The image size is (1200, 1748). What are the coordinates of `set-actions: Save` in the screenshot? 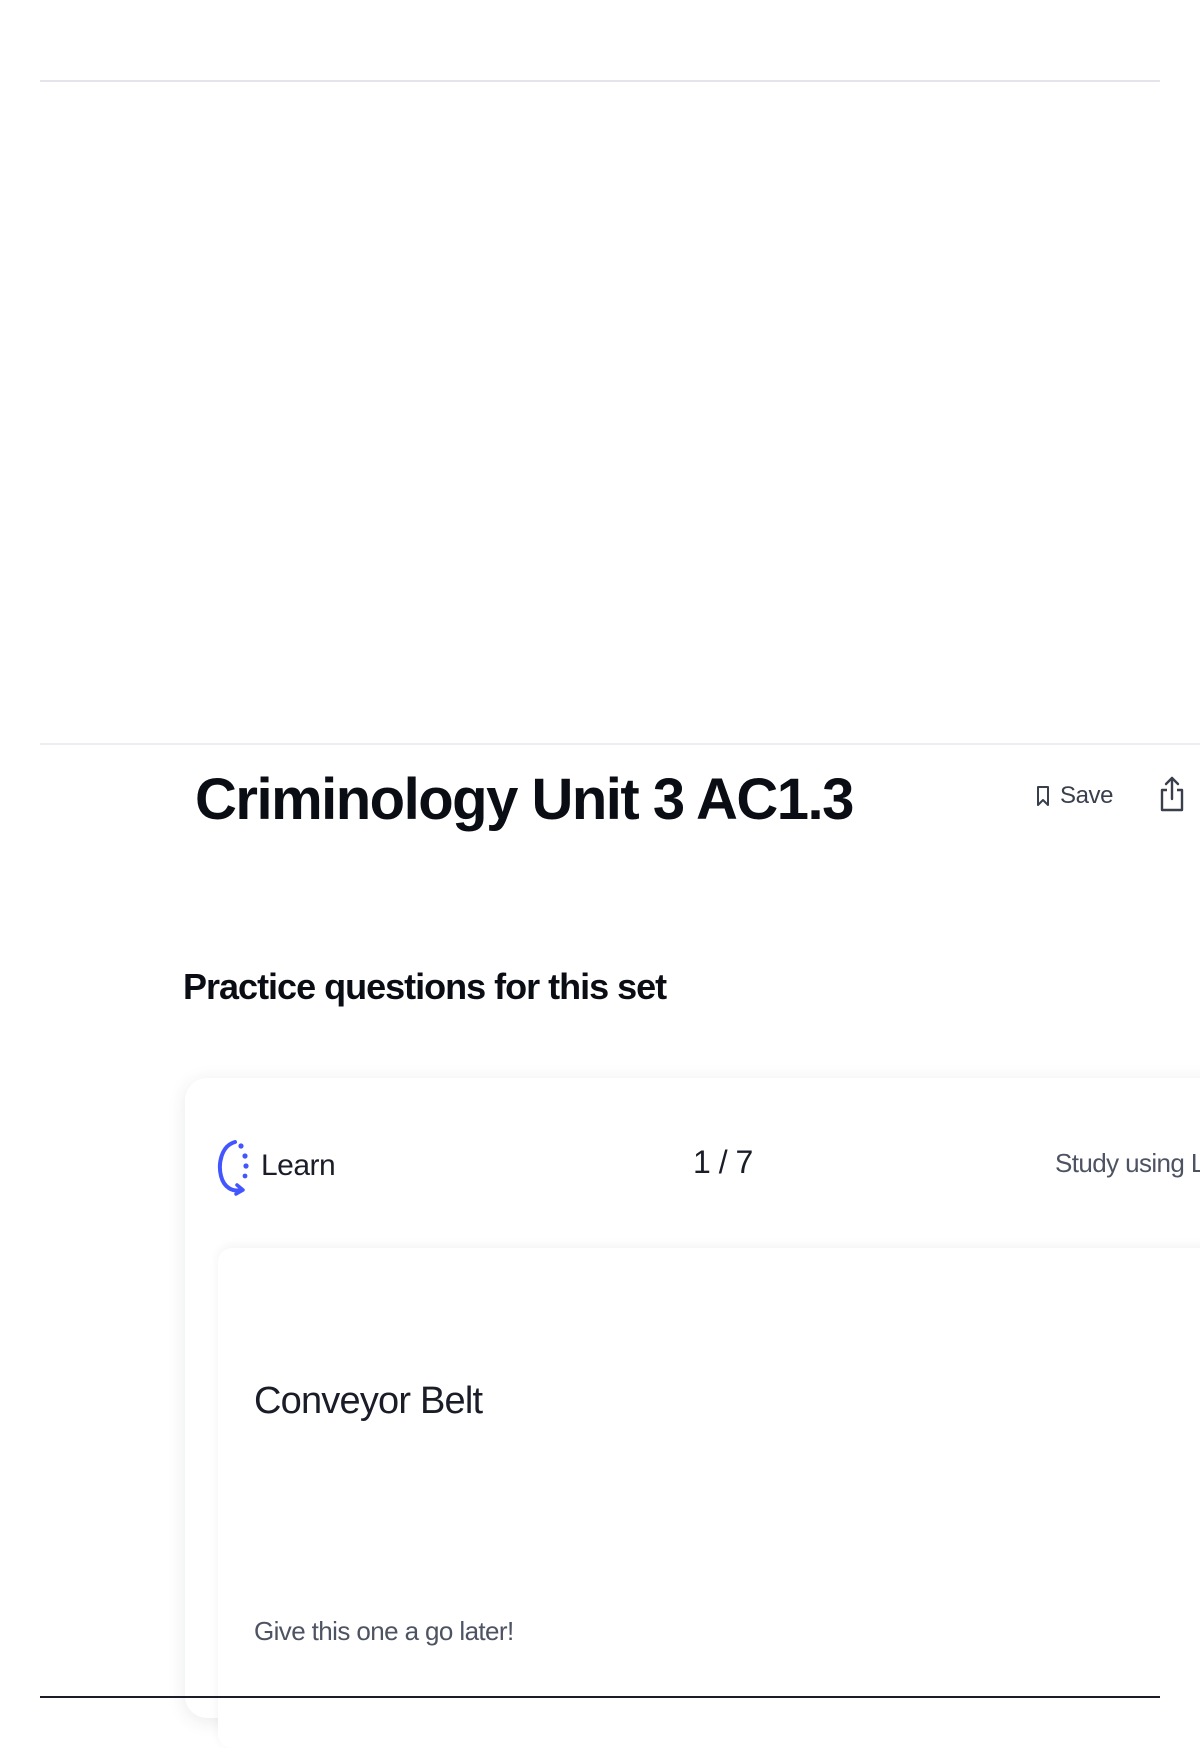 It's located at (1115, 796).